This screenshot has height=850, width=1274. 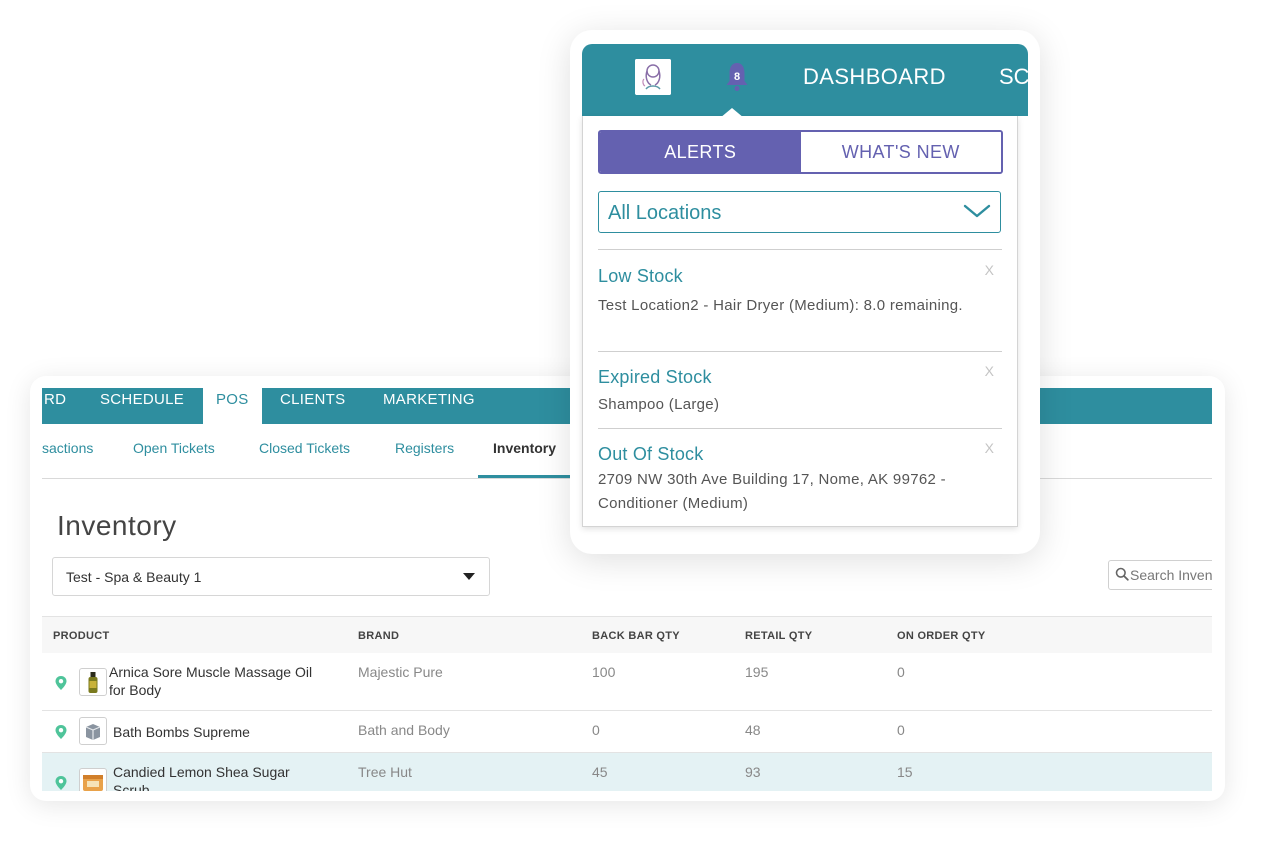 I want to click on chevron-down-icon, so click(x=977, y=211).